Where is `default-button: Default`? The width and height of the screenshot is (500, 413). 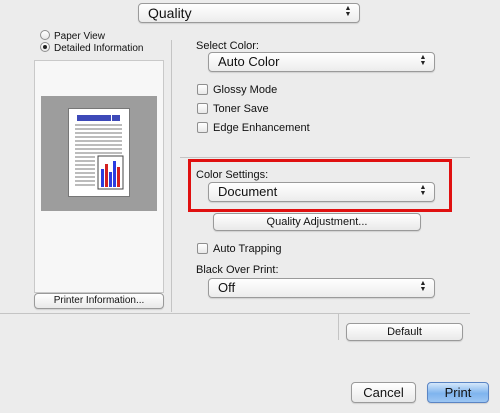
default-button: Default is located at coordinates (404, 332).